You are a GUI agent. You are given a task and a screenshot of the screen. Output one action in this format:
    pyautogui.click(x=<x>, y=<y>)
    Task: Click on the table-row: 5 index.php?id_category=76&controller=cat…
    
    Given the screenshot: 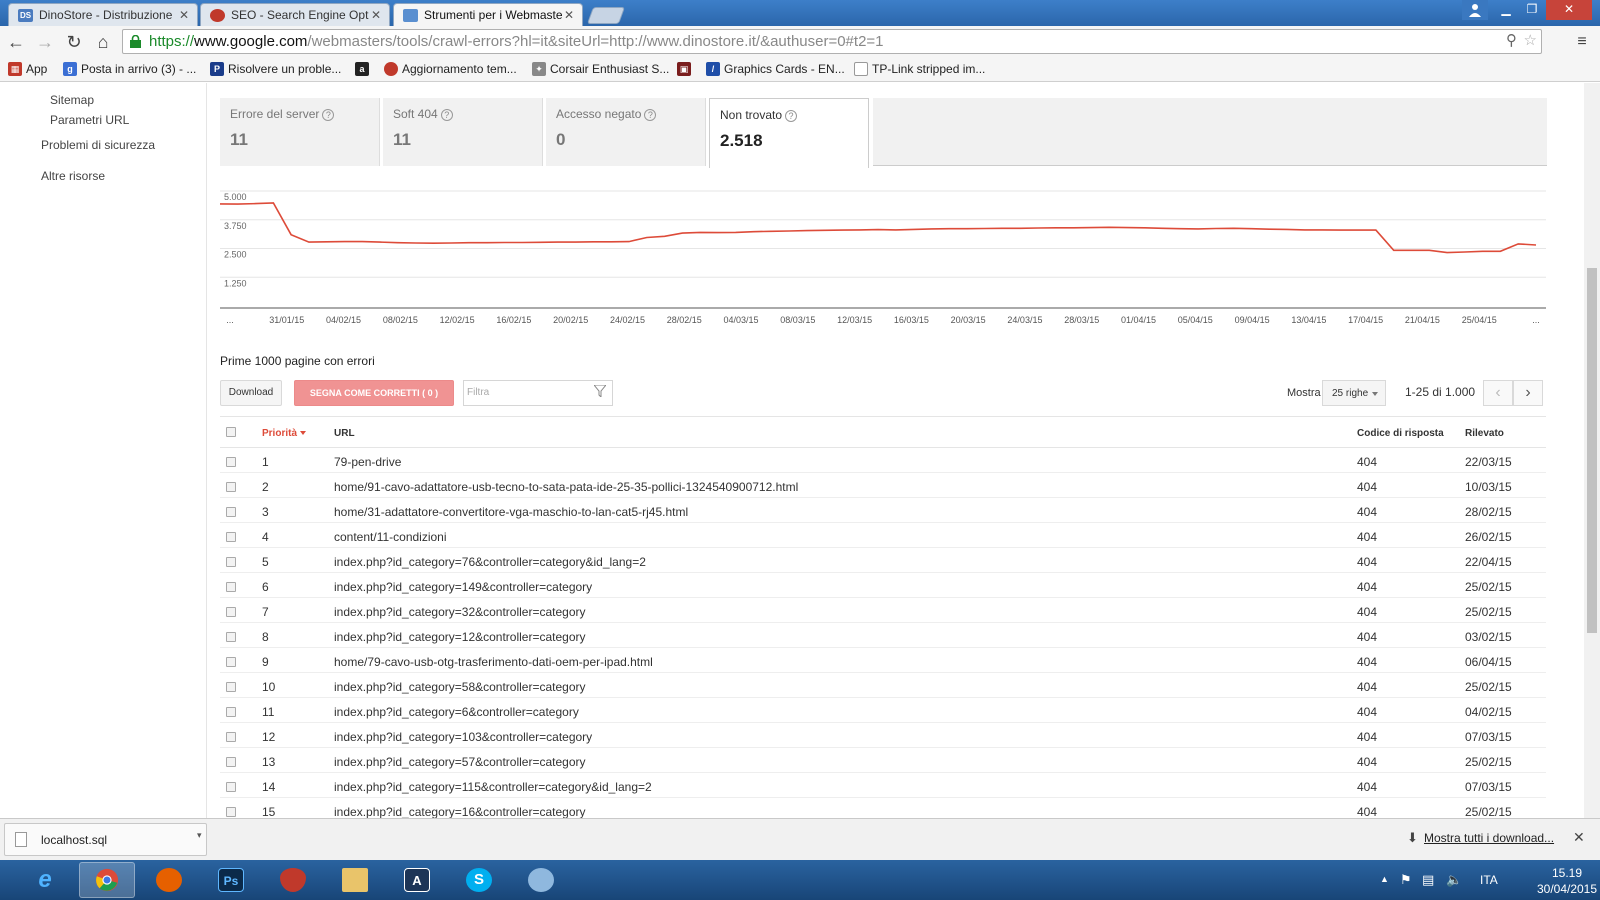 What is the action you would take?
    pyautogui.click(x=883, y=560)
    